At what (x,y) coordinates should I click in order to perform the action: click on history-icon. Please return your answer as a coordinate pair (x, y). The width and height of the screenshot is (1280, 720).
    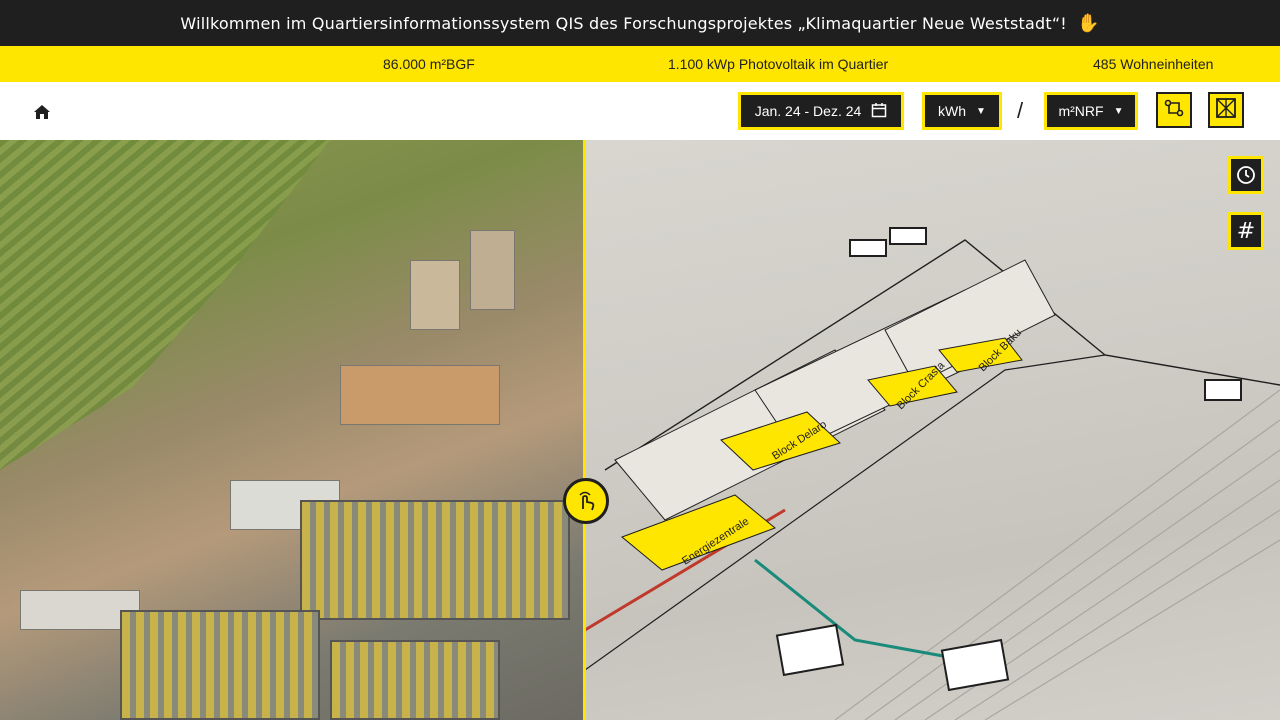
    Looking at the image, I should click on (1246, 175).